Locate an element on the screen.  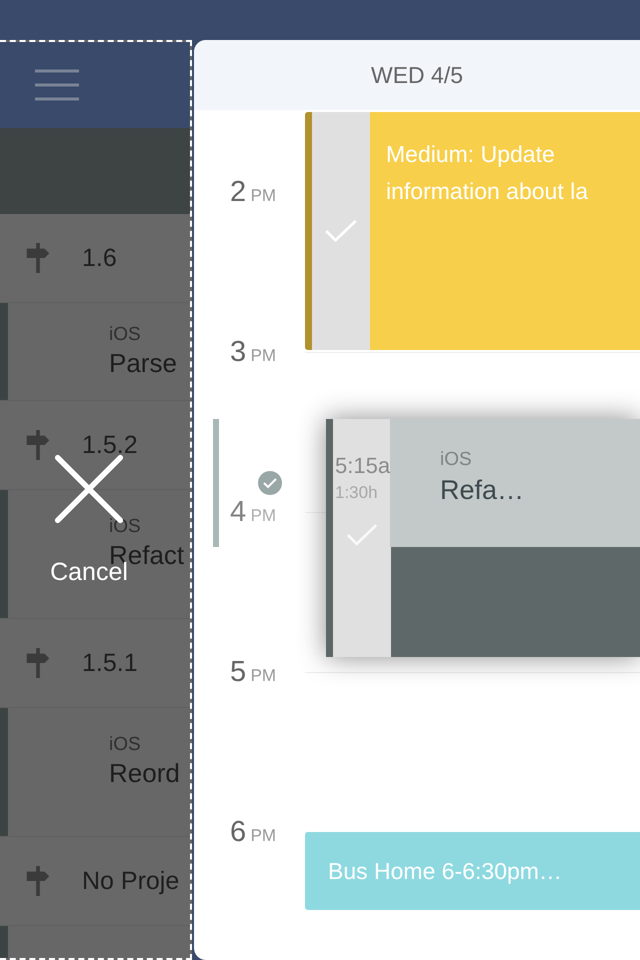
task-title: Reord is located at coordinates (144, 773).